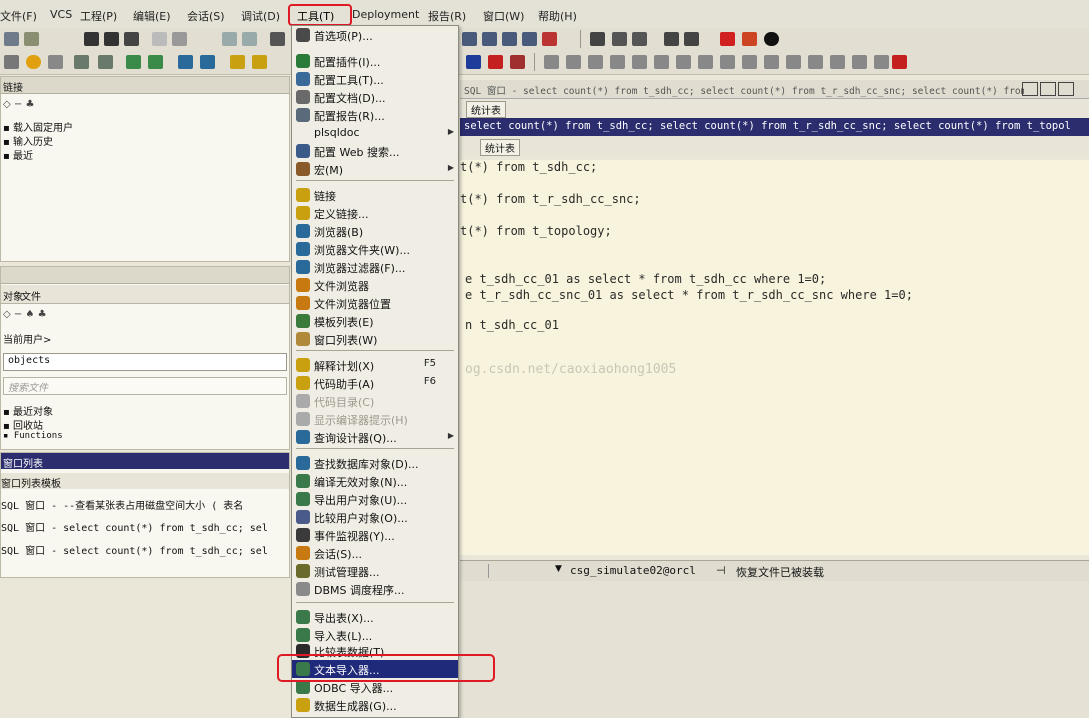 The image size is (1089, 718). Describe the element at coordinates (619, 39) in the screenshot. I see `fetch-next-icon` at that location.